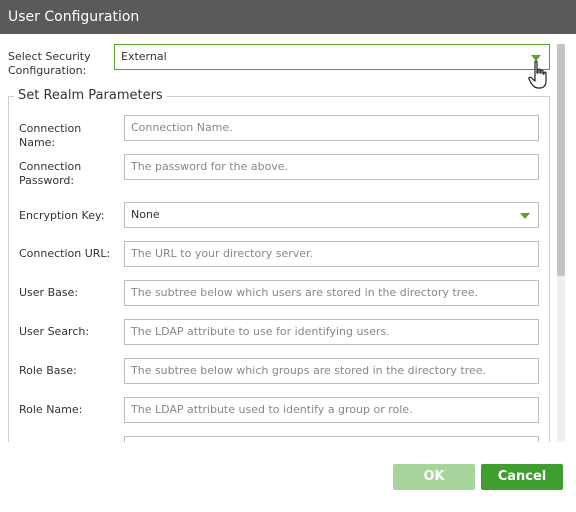  I want to click on connection-password-input: The password for the above., so click(331, 167).